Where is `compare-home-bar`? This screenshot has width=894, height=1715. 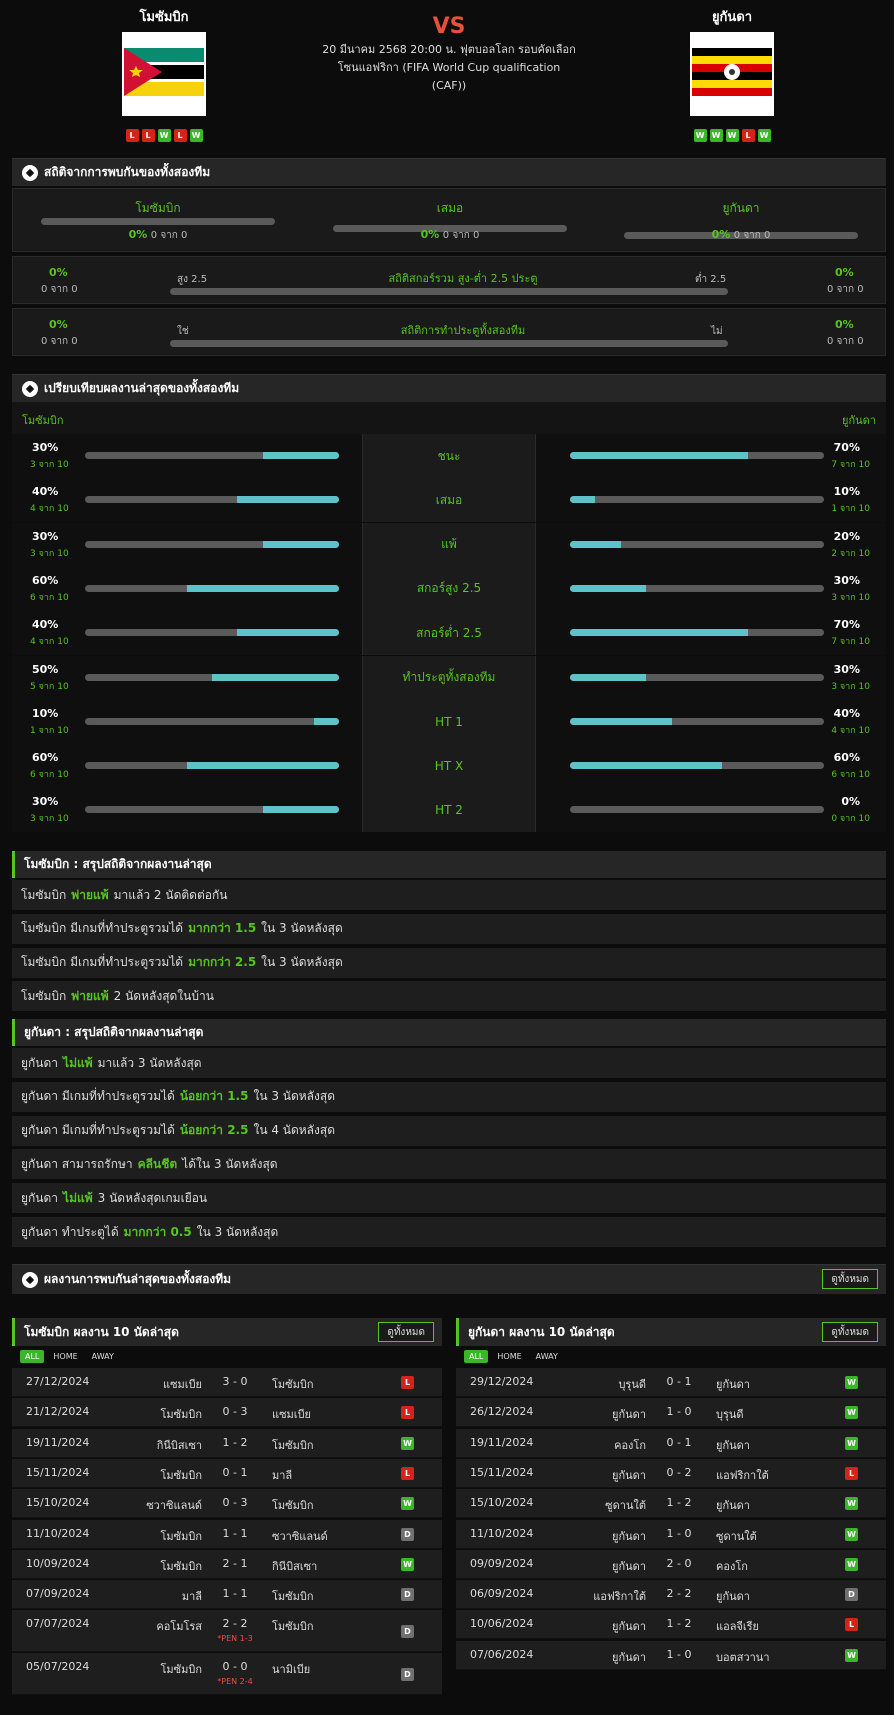
compare-home-bar is located at coordinates (212, 500).